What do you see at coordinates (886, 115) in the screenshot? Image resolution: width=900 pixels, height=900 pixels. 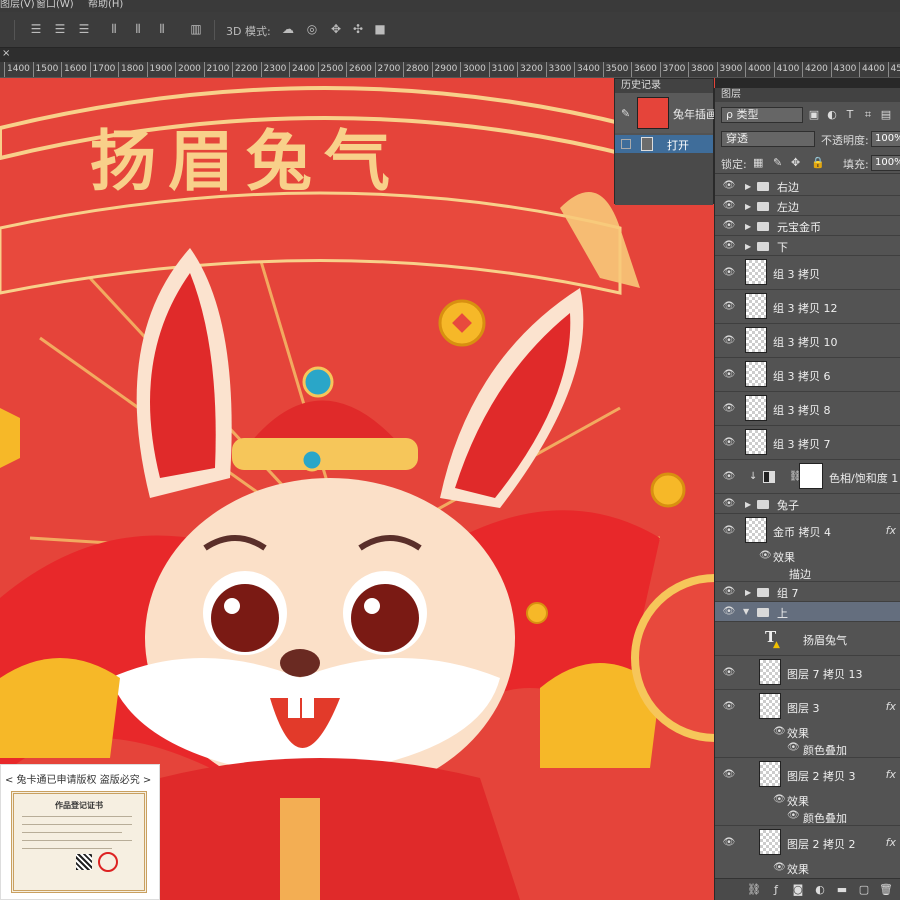 I see `smart-object-filter-icon: ▤` at bounding box center [886, 115].